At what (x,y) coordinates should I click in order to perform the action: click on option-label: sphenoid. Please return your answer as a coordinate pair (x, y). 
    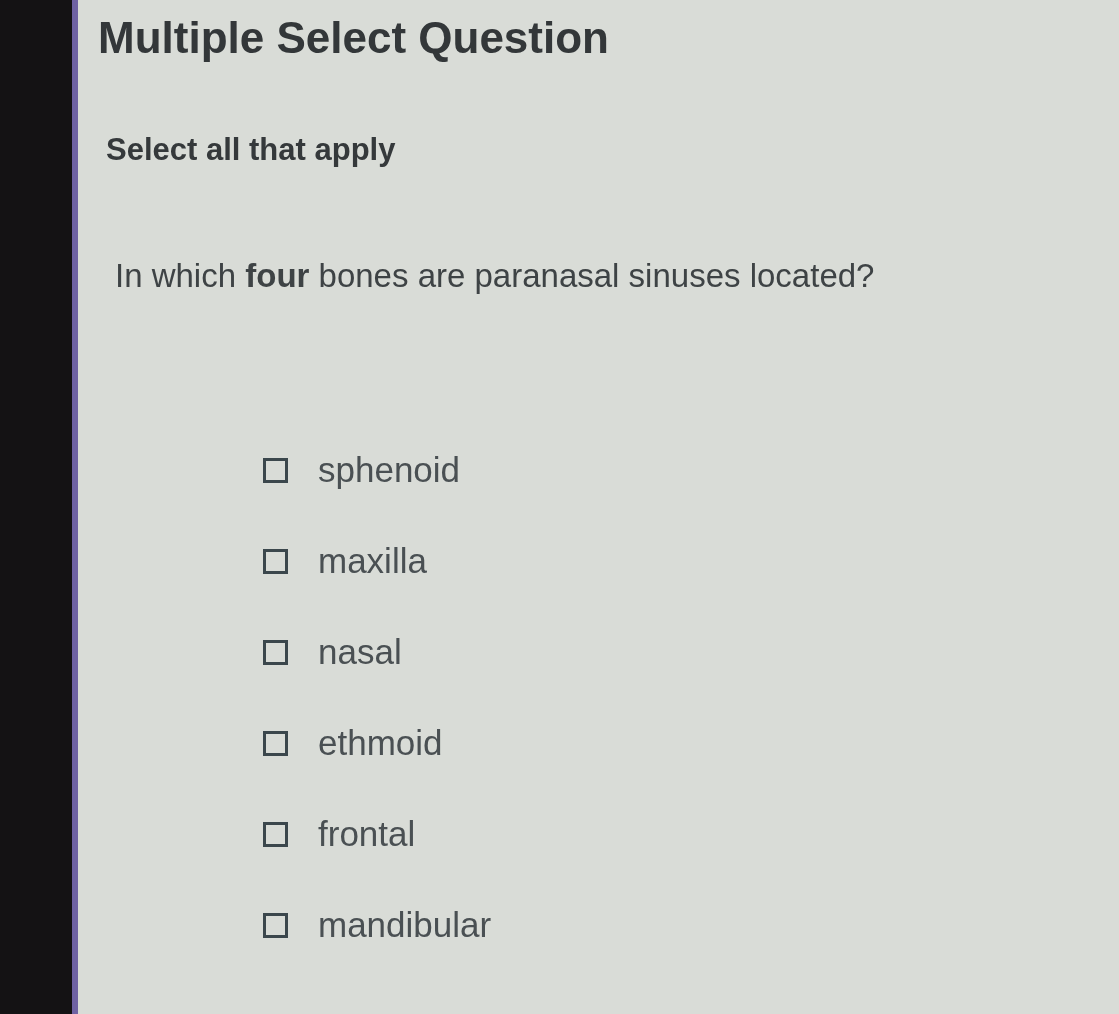
    Looking at the image, I should click on (389, 470).